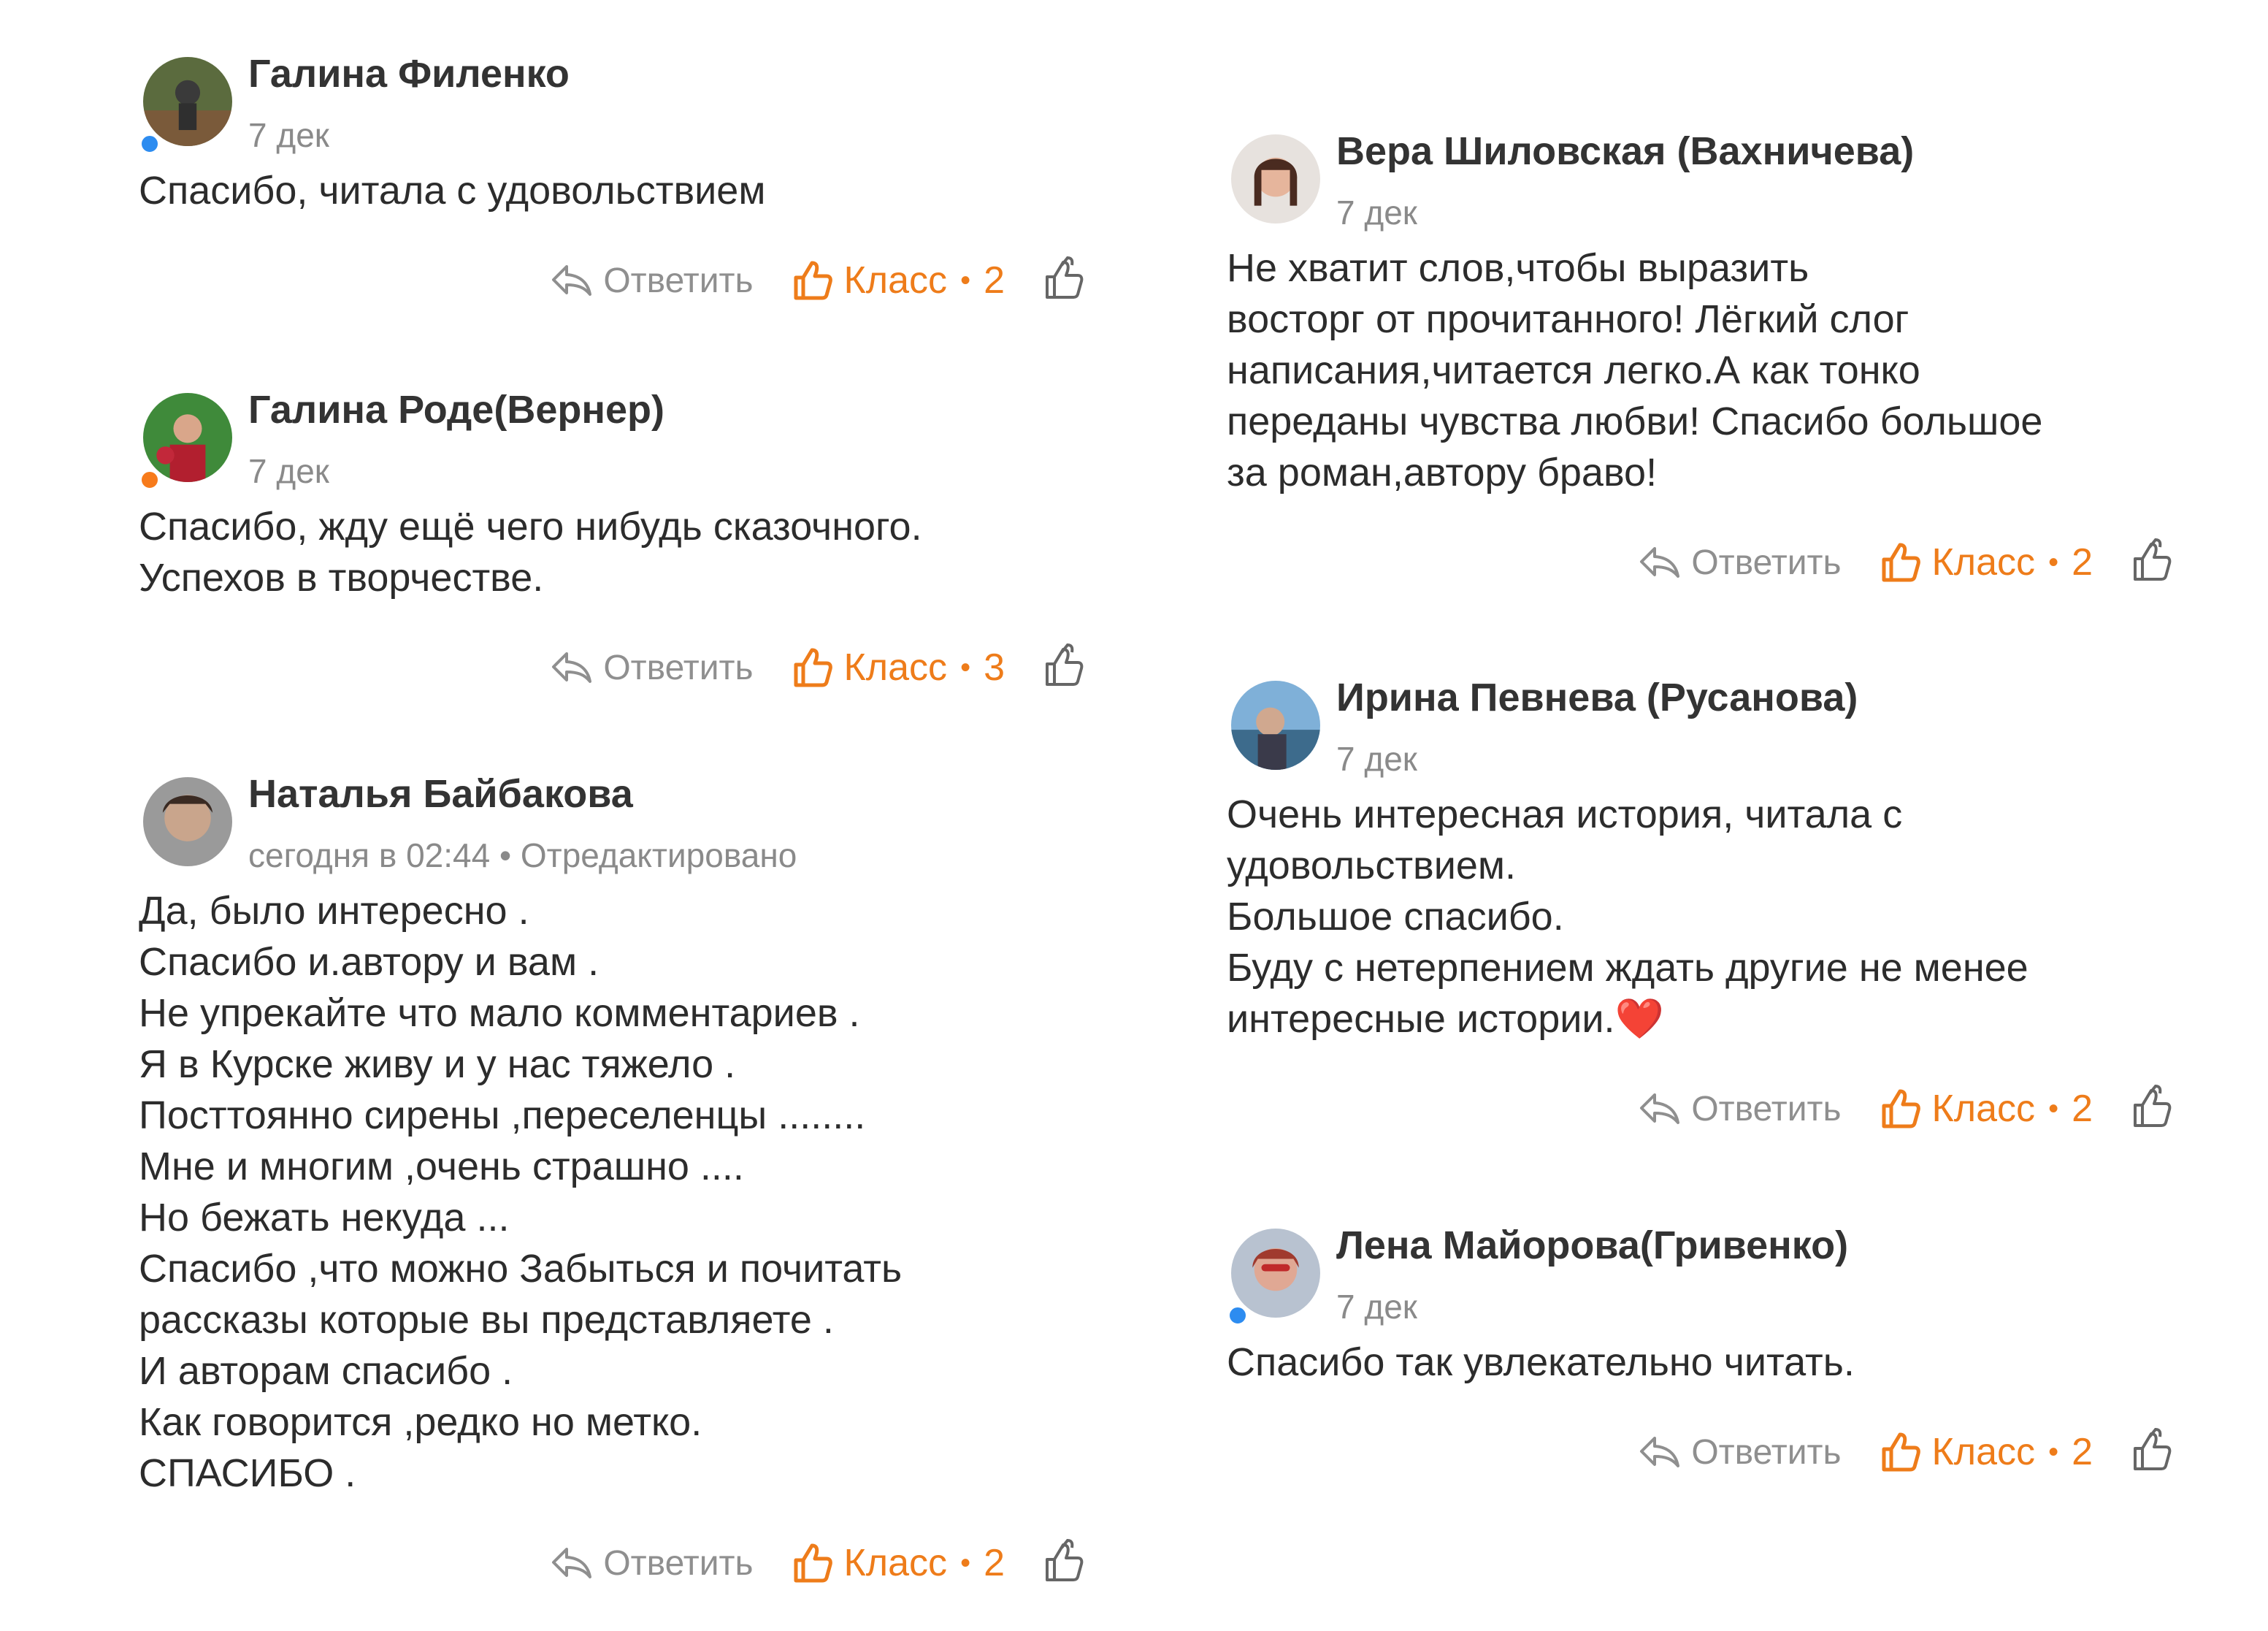 The width and height of the screenshot is (2268, 1631). I want to click on comment-text: Спасибо, читала с удовольствием, so click(452, 191).